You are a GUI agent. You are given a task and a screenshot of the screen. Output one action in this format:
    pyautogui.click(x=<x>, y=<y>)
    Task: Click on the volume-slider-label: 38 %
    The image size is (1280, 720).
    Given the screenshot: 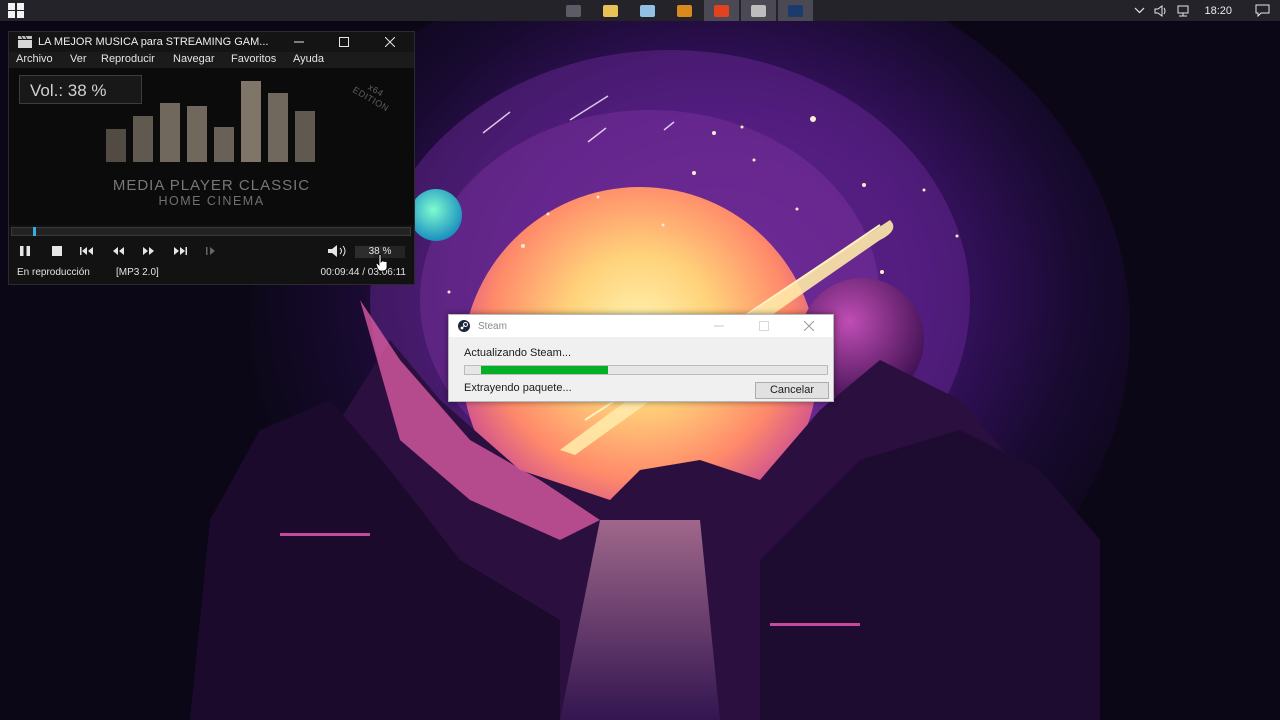 What is the action you would take?
    pyautogui.click(x=380, y=251)
    